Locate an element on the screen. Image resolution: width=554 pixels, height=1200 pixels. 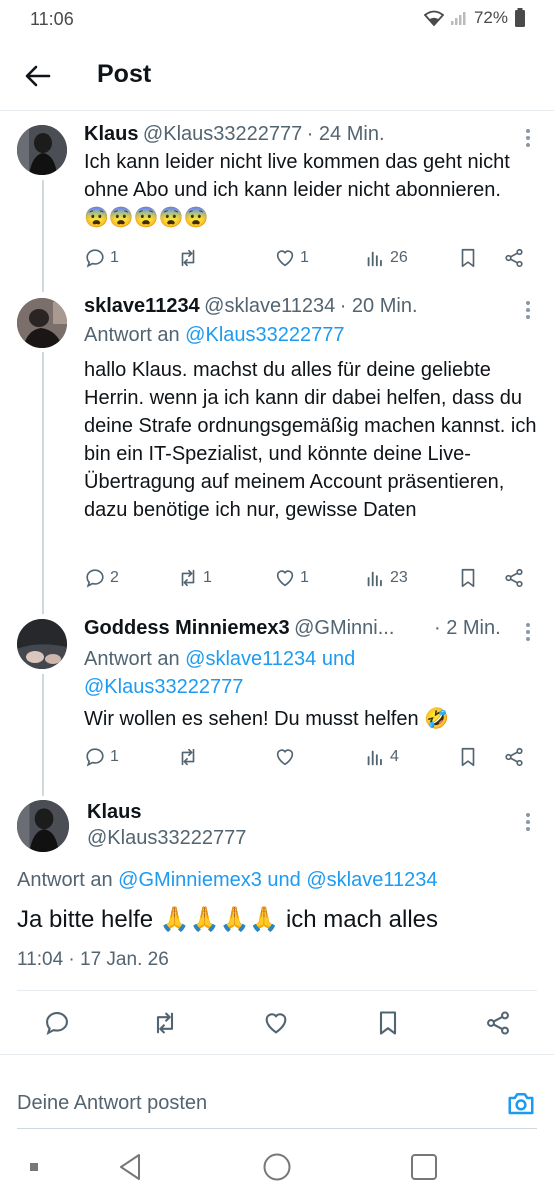
view-count: 4 is located at coordinates (394, 756).